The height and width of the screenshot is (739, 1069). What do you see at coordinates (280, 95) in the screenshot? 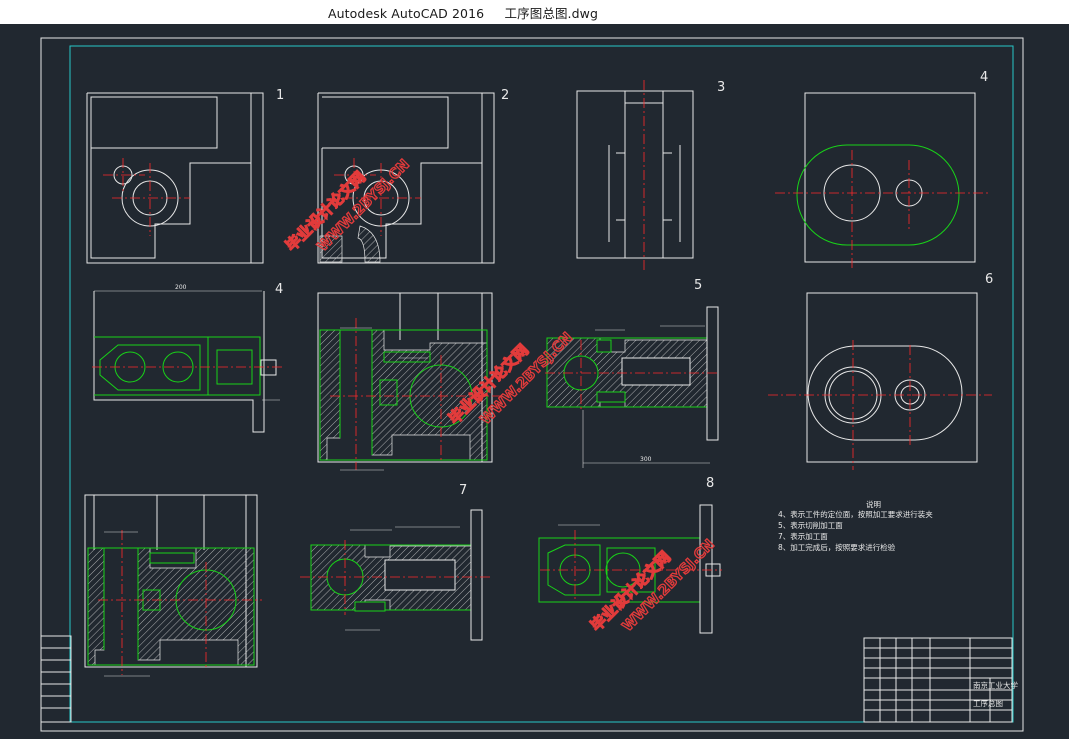
I see `view-label-1: 1` at bounding box center [280, 95].